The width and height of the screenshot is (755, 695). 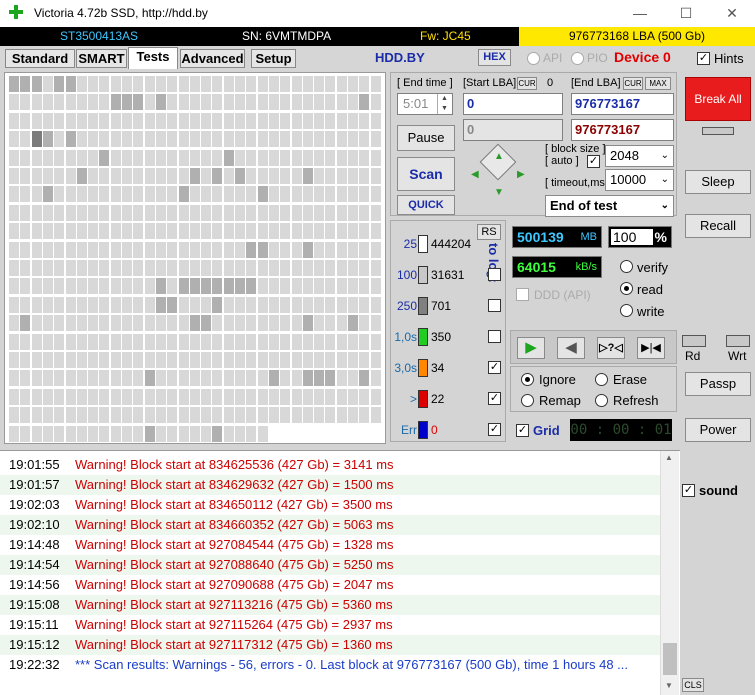 What do you see at coordinates (622, 104) in the screenshot?
I see `end-lba-field: 976773167` at bounding box center [622, 104].